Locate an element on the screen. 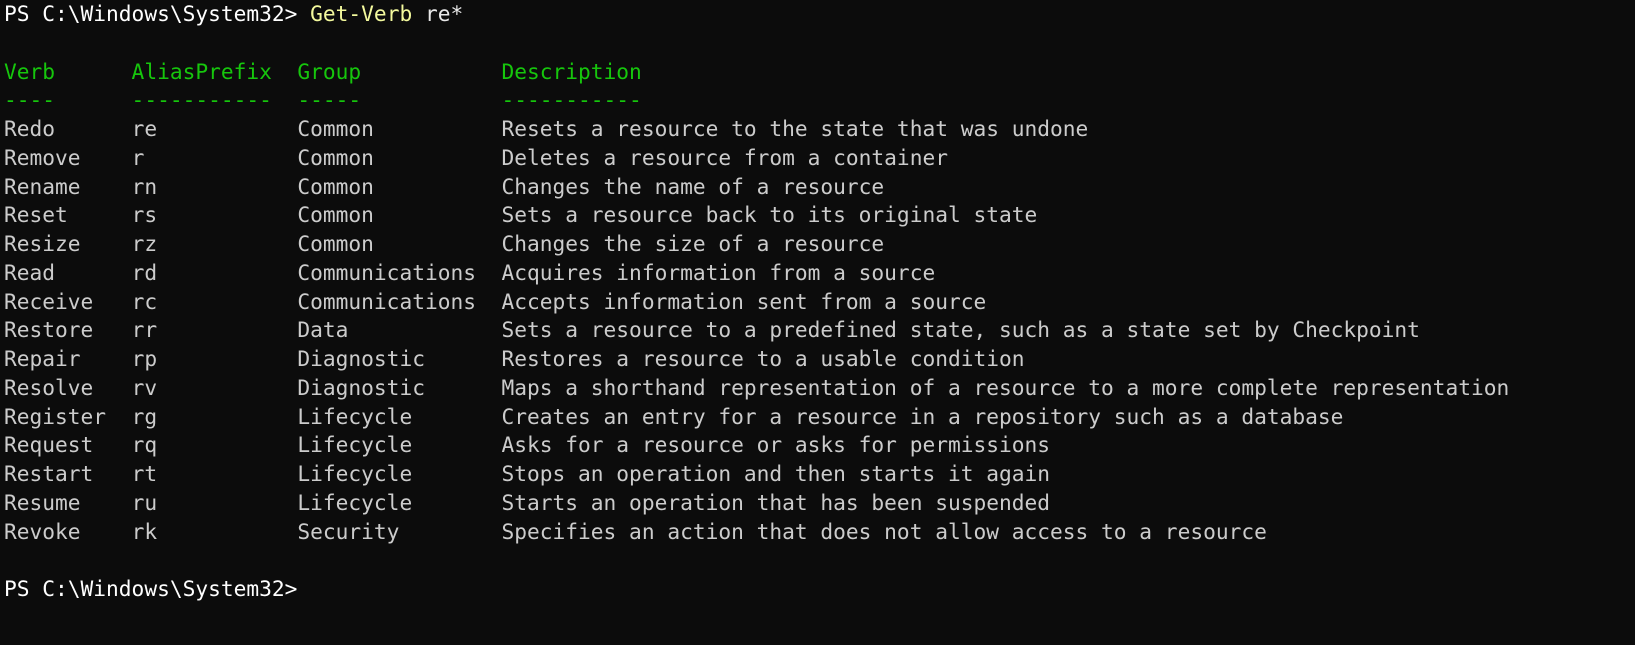 The image size is (1635, 645). command-name: Get-Verb is located at coordinates (361, 13).